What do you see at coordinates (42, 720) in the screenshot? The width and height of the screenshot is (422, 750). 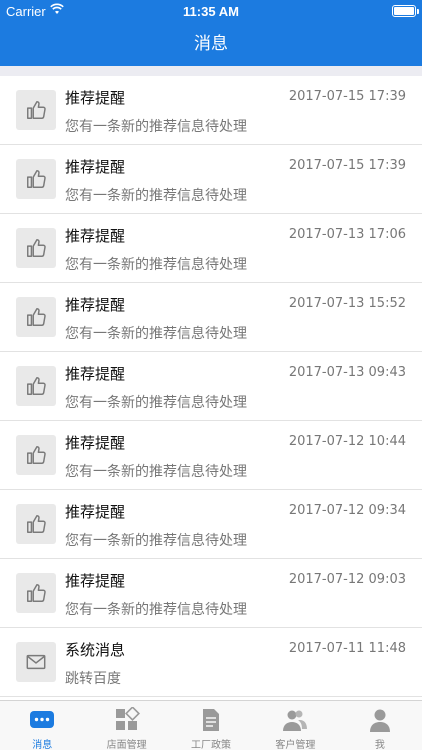 I see `chat-bubble-icon` at bounding box center [42, 720].